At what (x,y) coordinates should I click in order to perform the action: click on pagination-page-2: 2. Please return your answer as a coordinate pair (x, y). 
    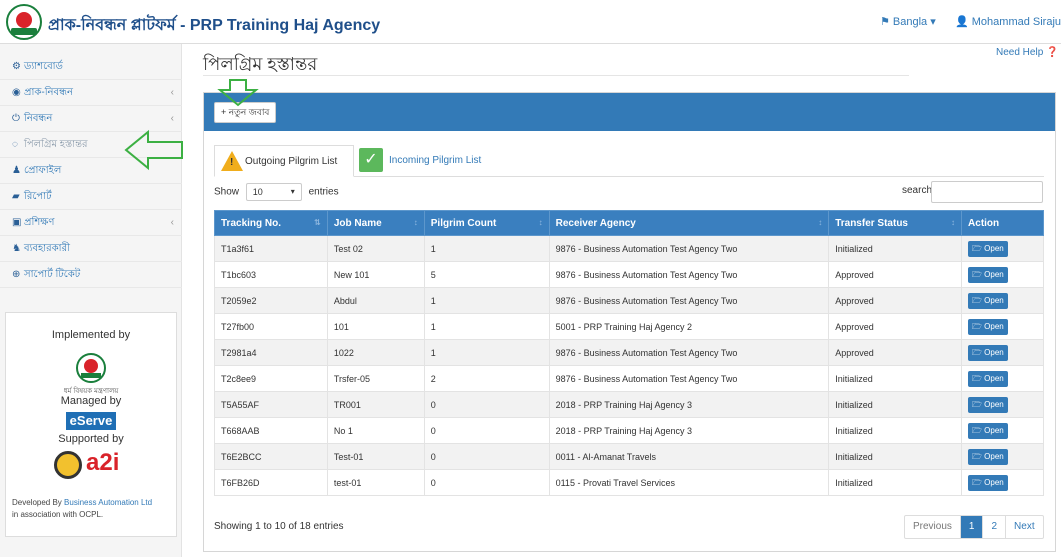
    Looking at the image, I should click on (995, 527).